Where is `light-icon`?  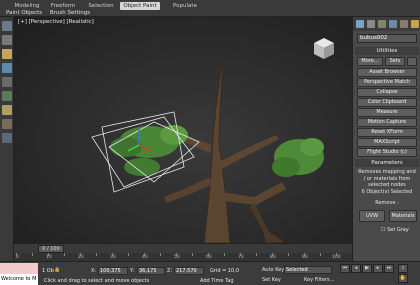
light-icon is located at coordinates (7, 110).